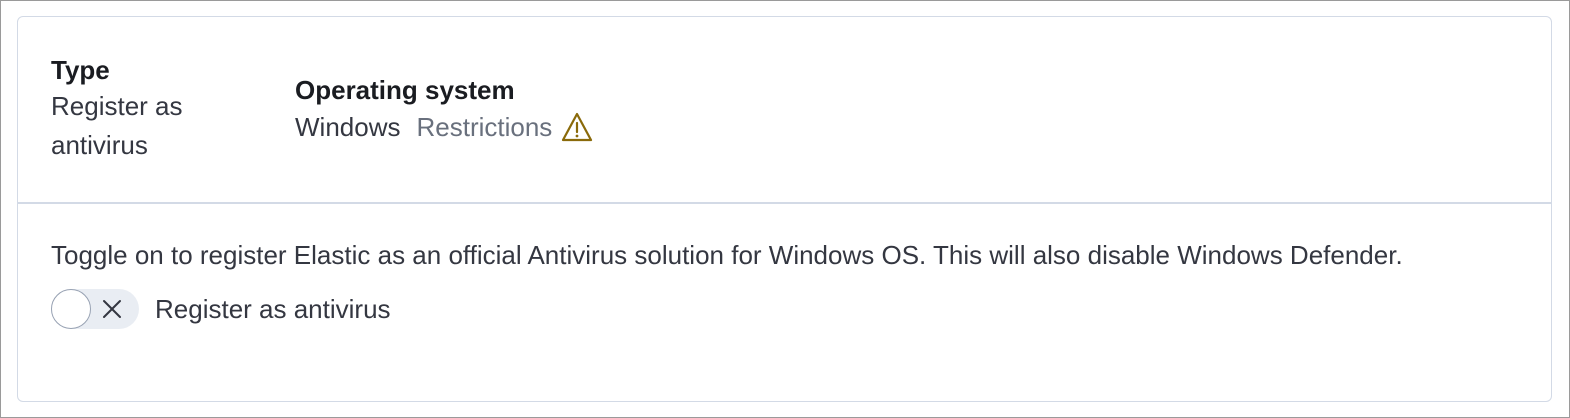 The image size is (1570, 418). What do you see at coordinates (577, 127) in the screenshot?
I see `warning-icon` at bounding box center [577, 127].